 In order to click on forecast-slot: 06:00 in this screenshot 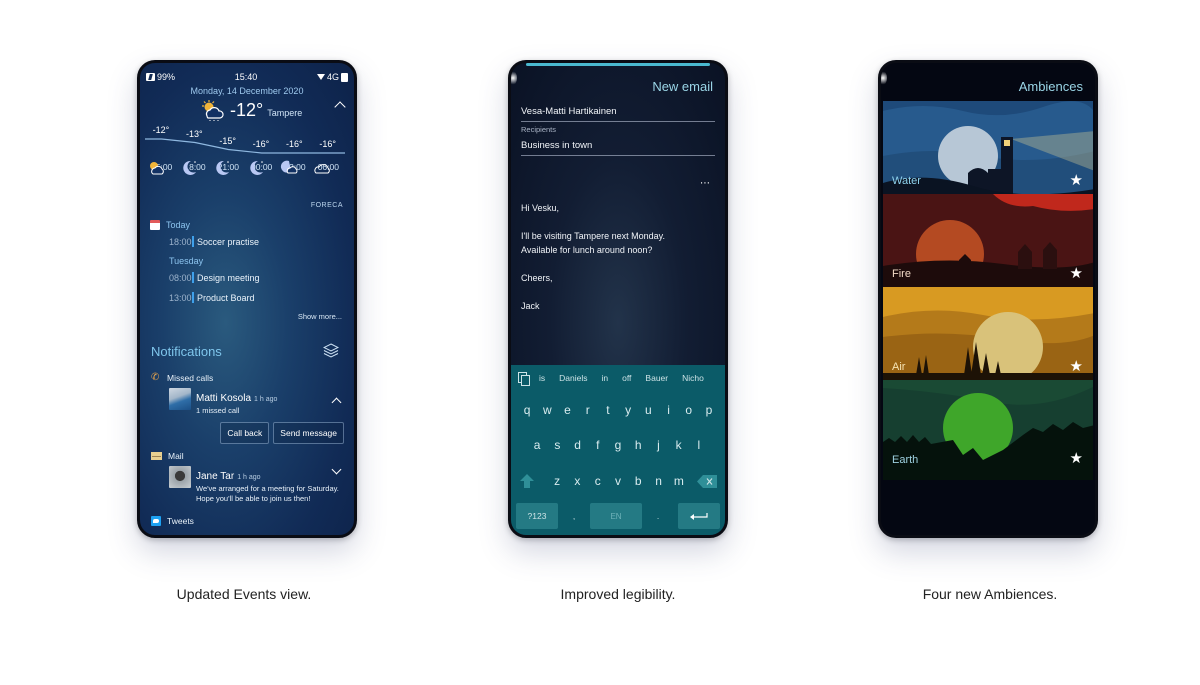, I will do `click(328, 166)`.